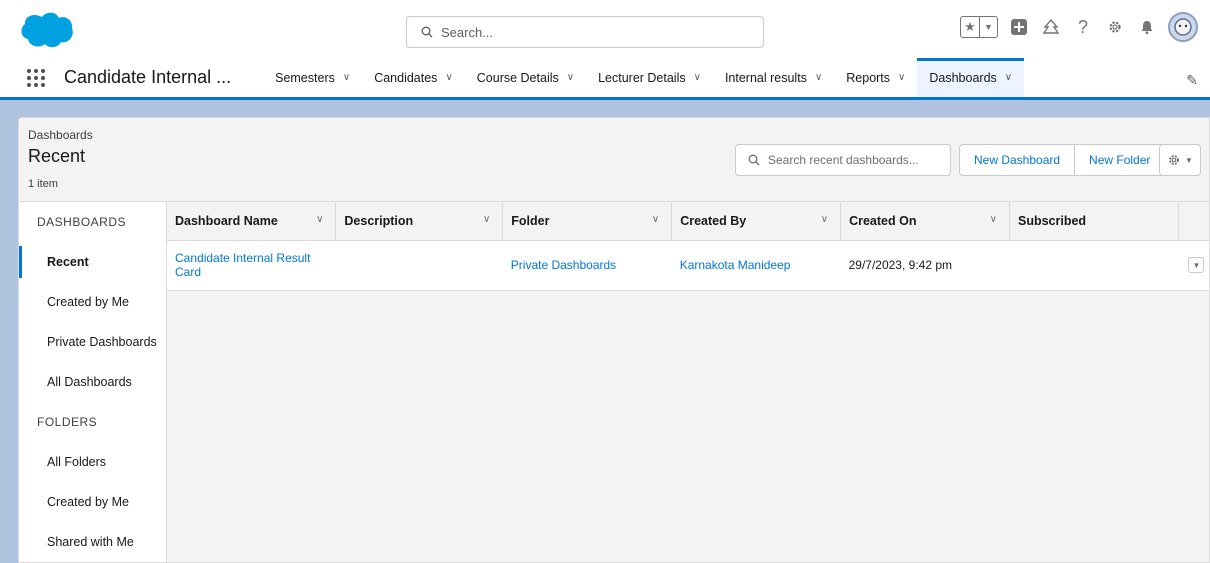 The image size is (1210, 563). What do you see at coordinates (1192, 80) in the screenshot?
I see `edit-nav-pencil-icon: ✎` at bounding box center [1192, 80].